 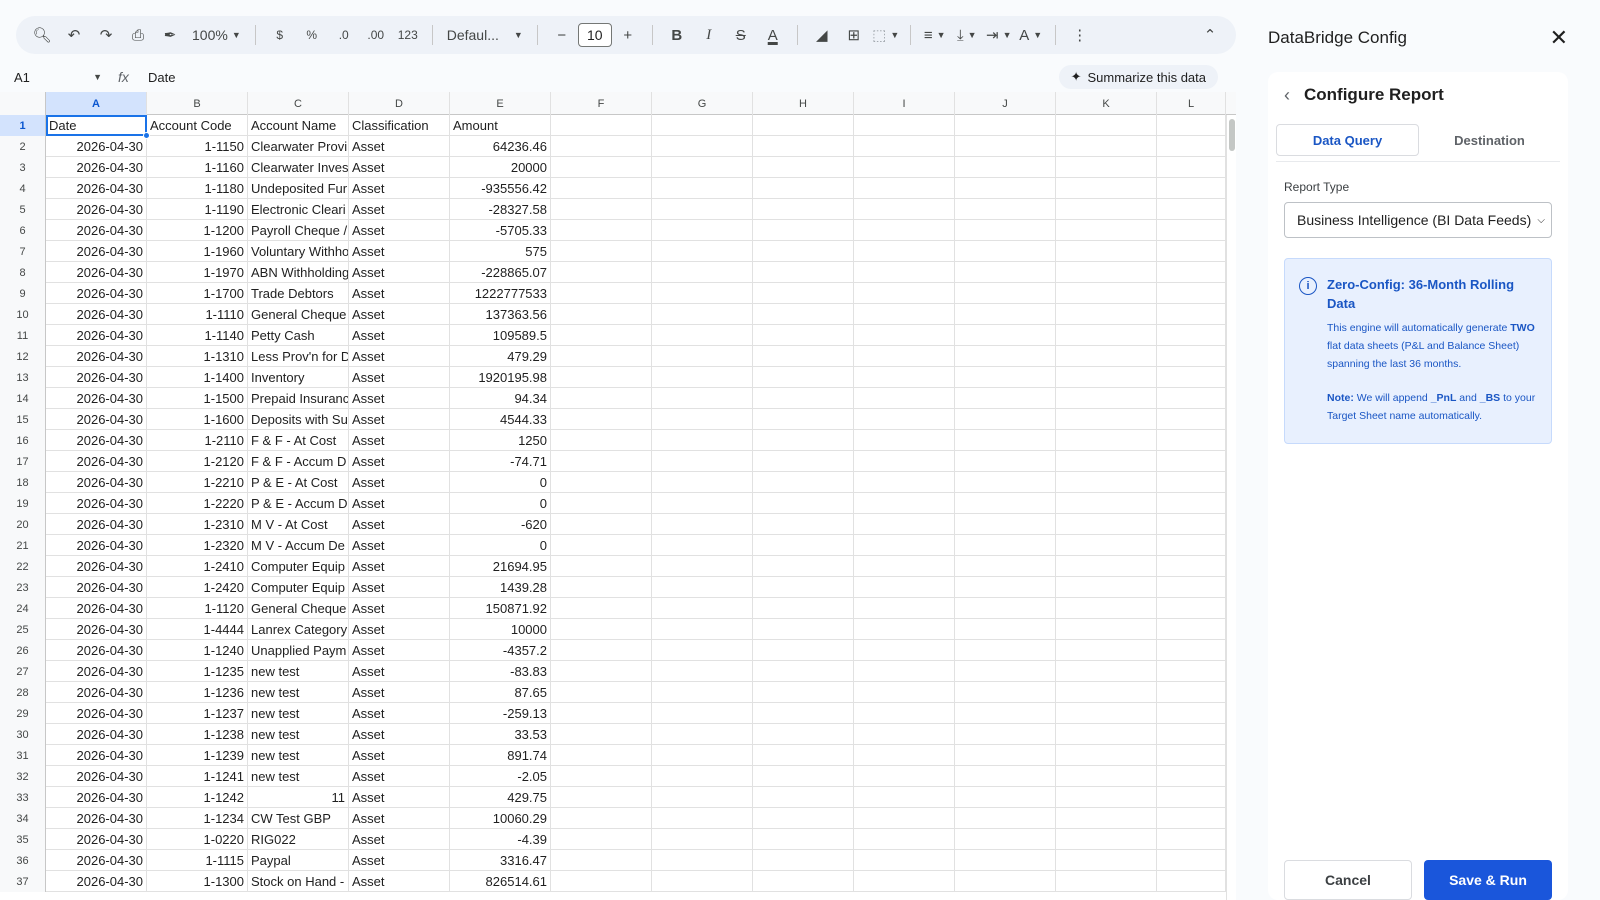 What do you see at coordinates (500, 608) in the screenshot?
I see `amount-cell: 150871.92` at bounding box center [500, 608].